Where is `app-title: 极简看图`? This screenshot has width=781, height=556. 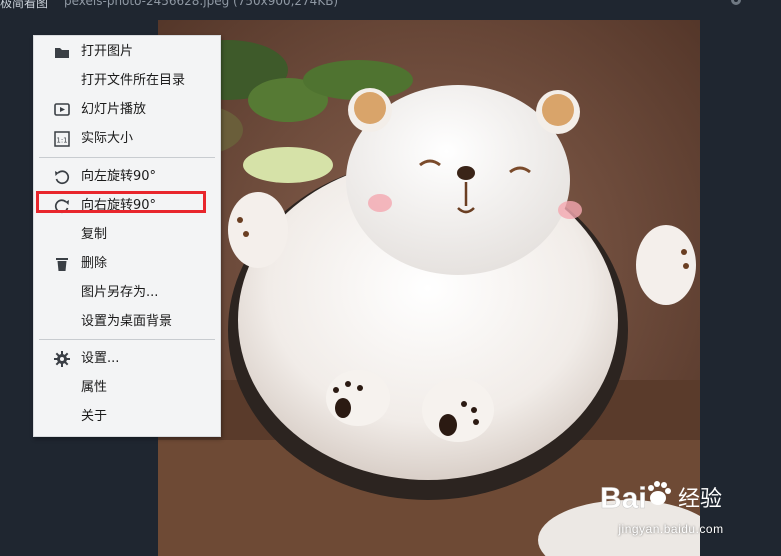
app-title: 极简看图 is located at coordinates (24, 5).